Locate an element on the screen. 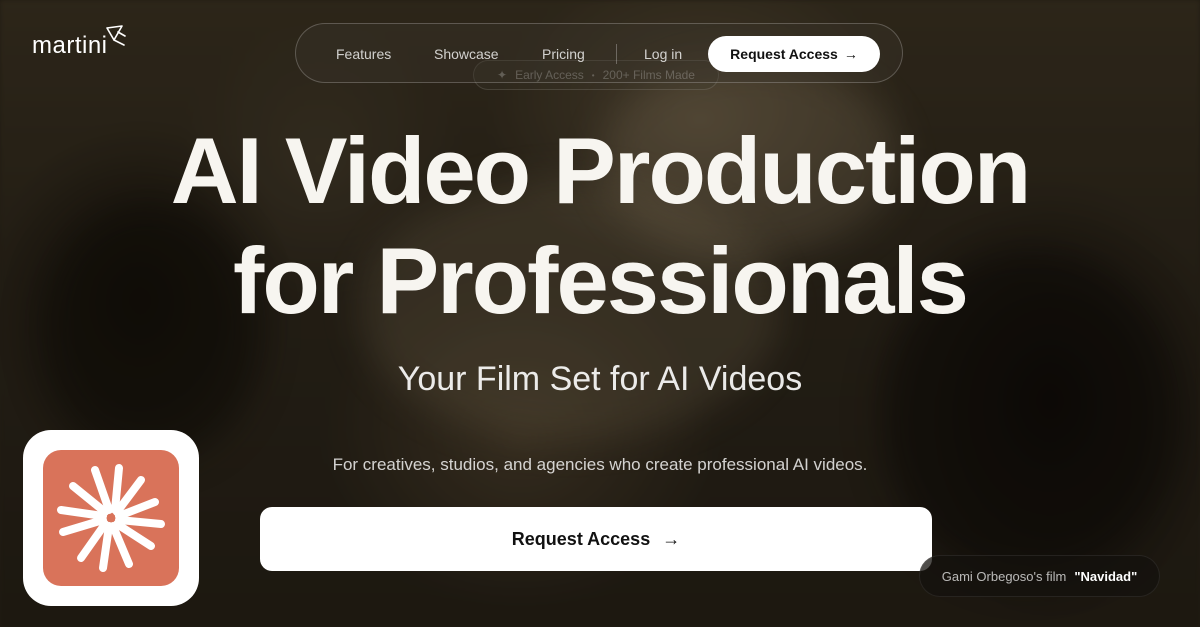 Image resolution: width=1200 pixels, height=627 pixels. hero-request-access-button: Request Access → is located at coordinates (596, 539).